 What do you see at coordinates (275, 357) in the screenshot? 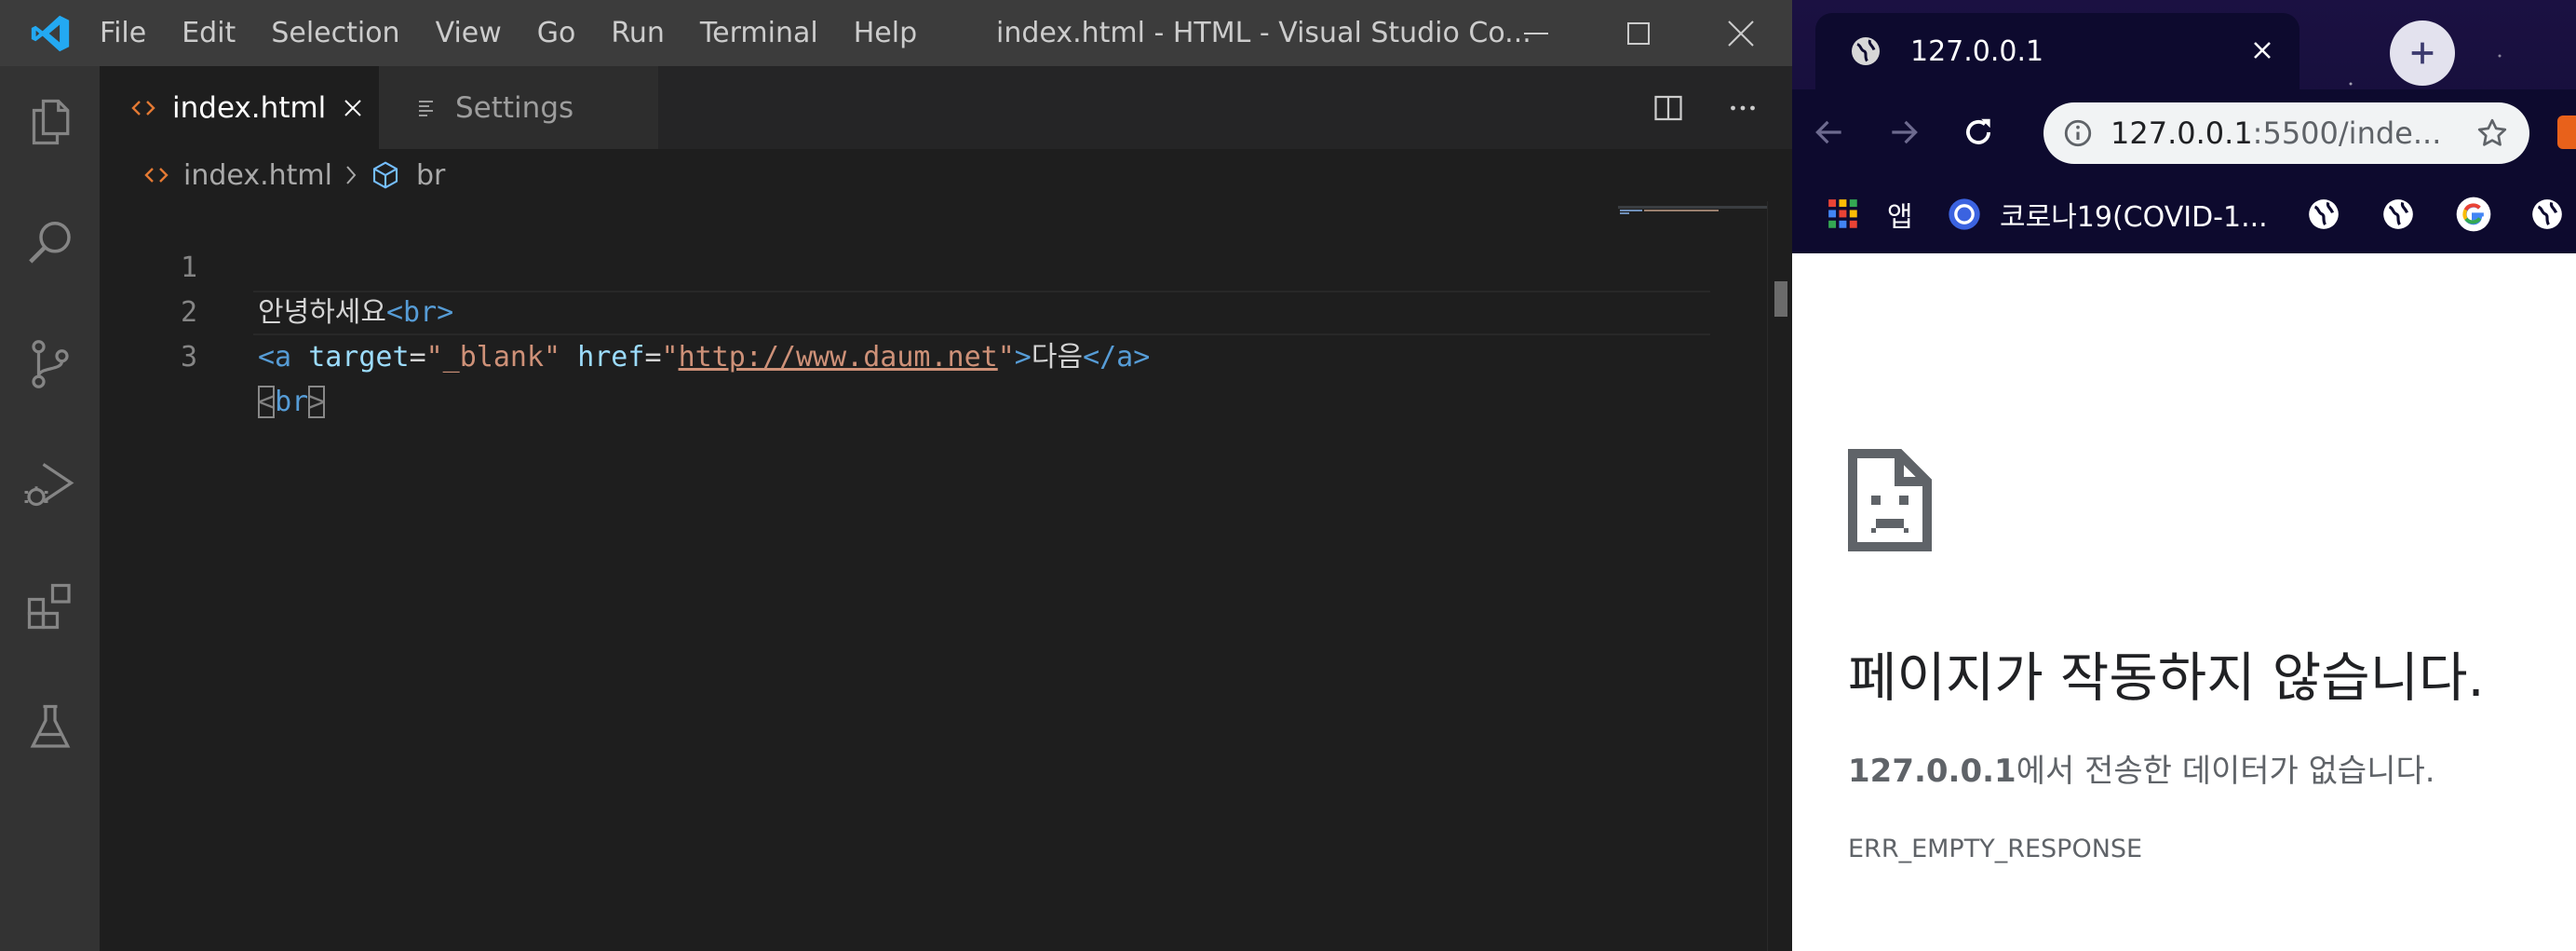
I see `code-tag-a-open: <a` at bounding box center [275, 357].